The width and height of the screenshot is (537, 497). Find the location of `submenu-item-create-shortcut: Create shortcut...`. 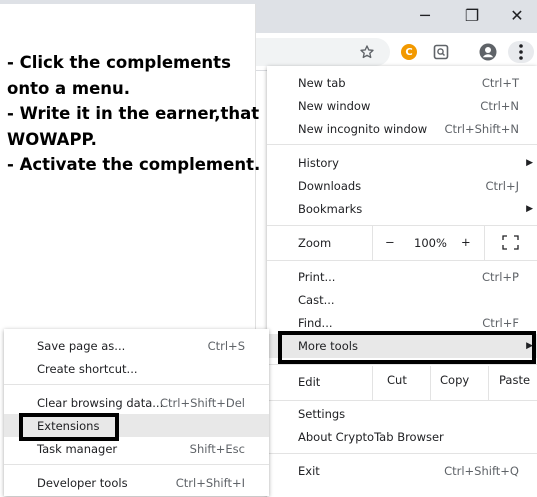

submenu-item-create-shortcut: Create shortcut... is located at coordinates (136, 368).